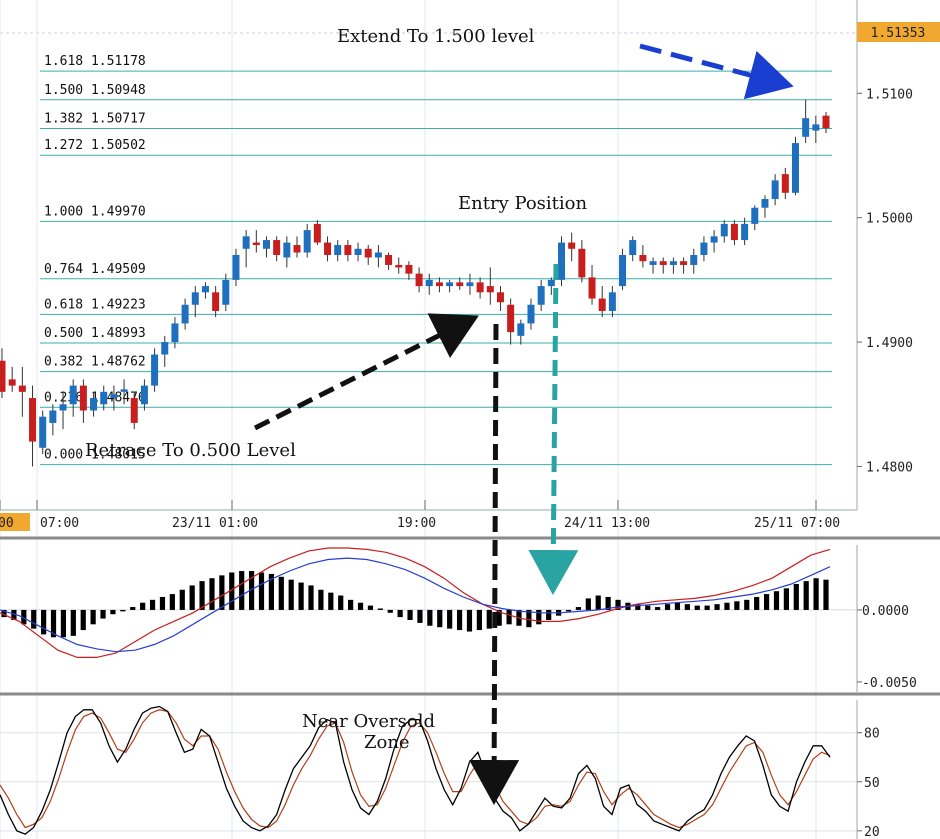 This screenshot has height=839, width=940. I want to click on fib-label-0.764: 0.764 1.49509, so click(95, 269).